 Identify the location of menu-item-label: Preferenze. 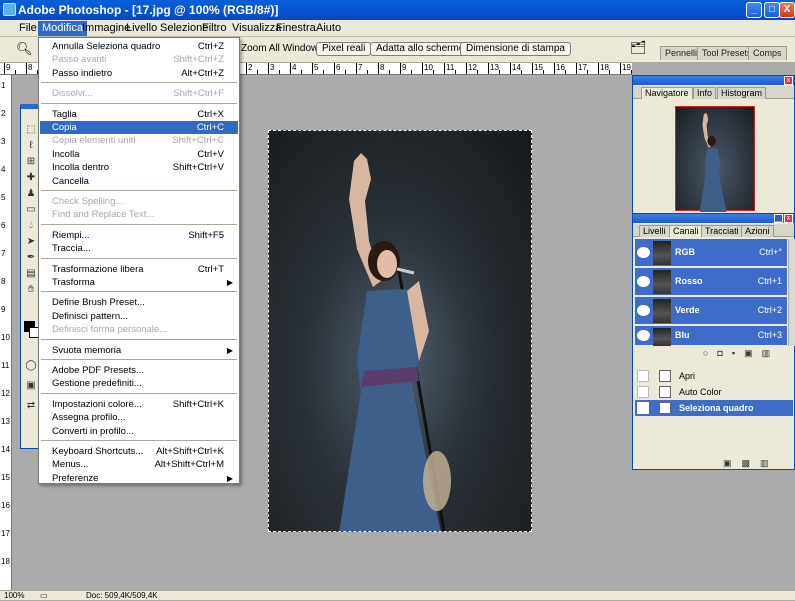
(75, 478).